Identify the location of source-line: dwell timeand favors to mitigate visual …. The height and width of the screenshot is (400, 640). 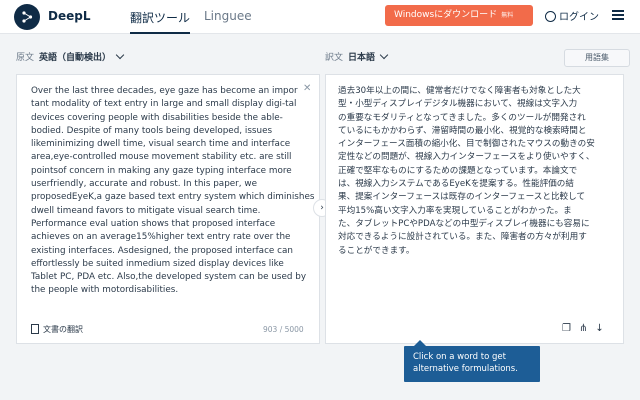
(146, 210).